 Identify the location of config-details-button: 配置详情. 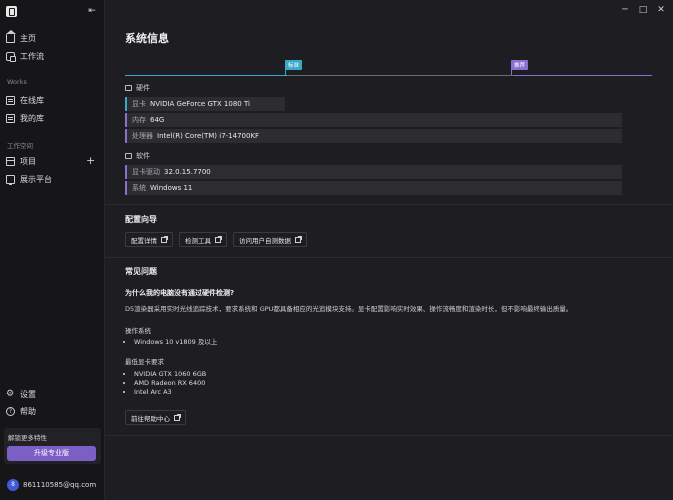
(149, 239).